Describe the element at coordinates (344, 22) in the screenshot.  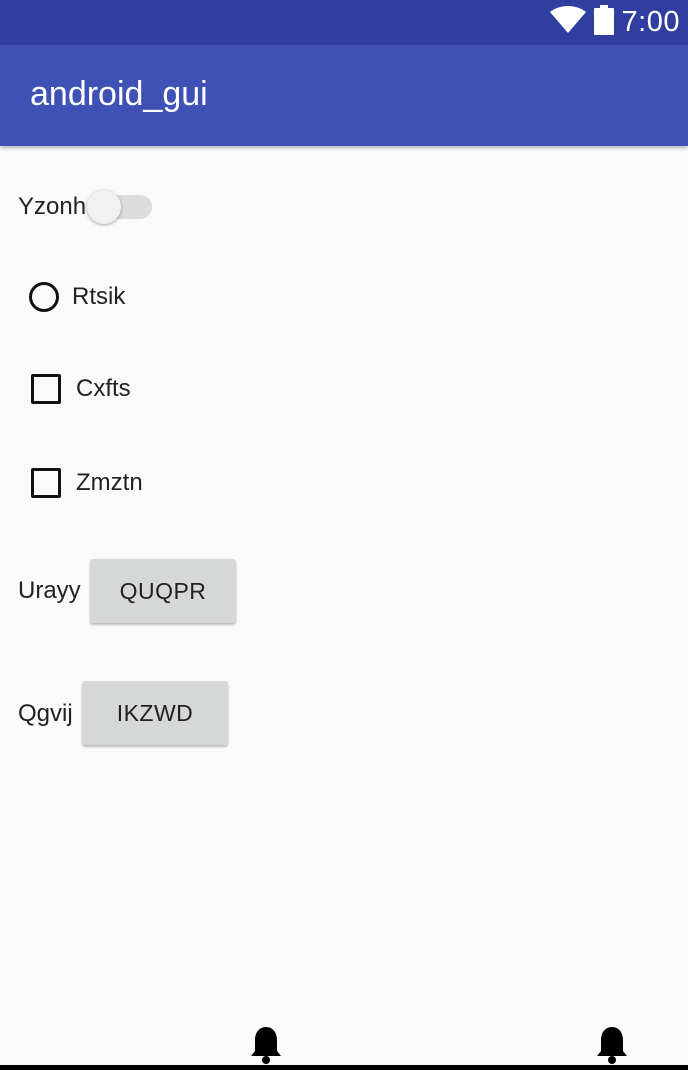
I see `status-bar: 7:00` at that location.